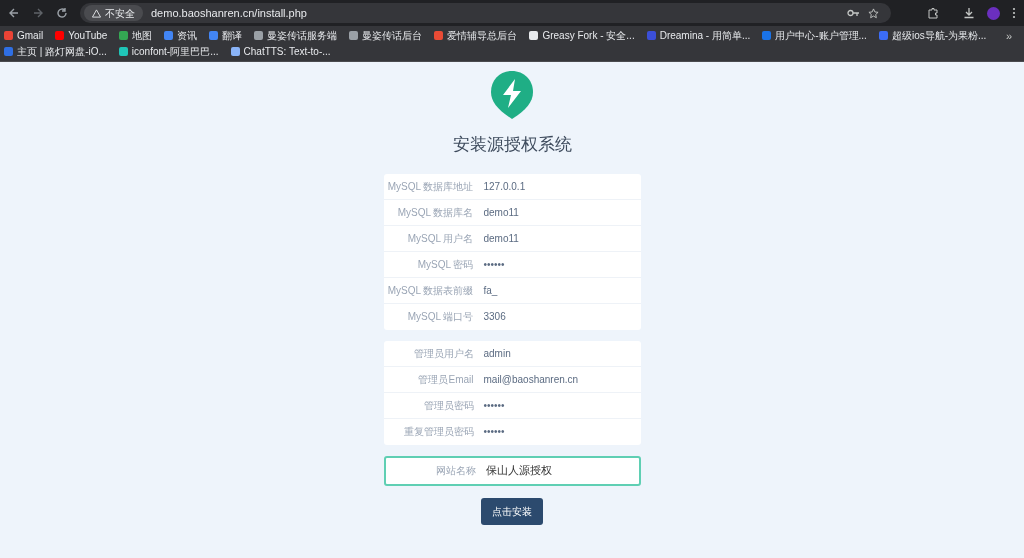 The height and width of the screenshot is (558, 1024). What do you see at coordinates (430, 186) in the screenshot?
I see `field-label: MySQL 数据库地址` at bounding box center [430, 186].